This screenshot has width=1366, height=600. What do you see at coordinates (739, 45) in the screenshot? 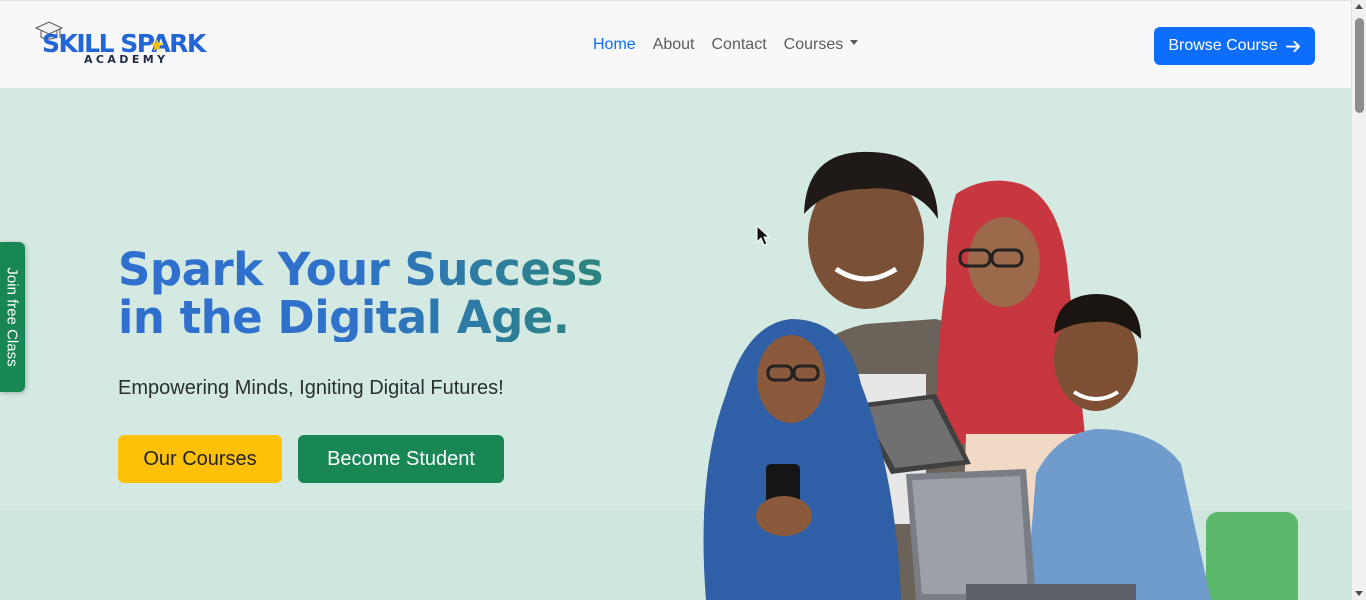
I see `nav-contact: Contact` at bounding box center [739, 45].